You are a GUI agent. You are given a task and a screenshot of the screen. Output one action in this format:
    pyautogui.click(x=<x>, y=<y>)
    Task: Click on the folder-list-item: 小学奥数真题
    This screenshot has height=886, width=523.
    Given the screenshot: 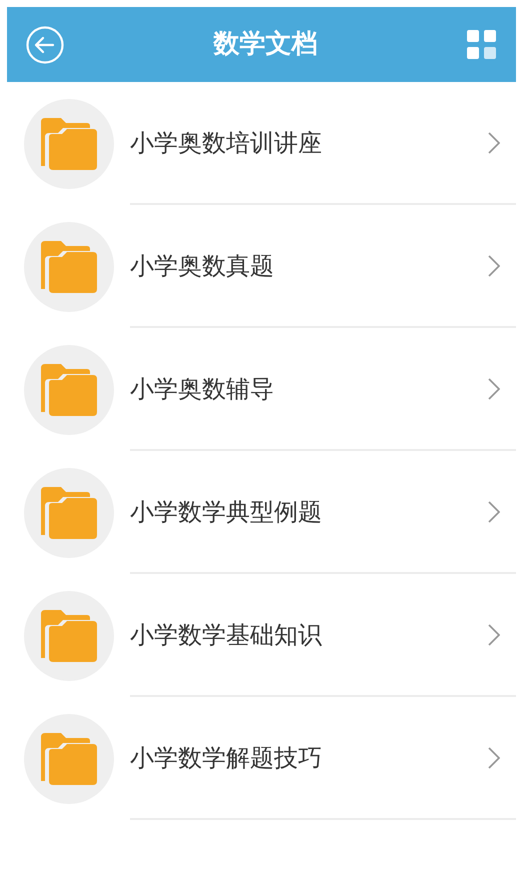 What is the action you would take?
    pyautogui.click(x=261, y=266)
    